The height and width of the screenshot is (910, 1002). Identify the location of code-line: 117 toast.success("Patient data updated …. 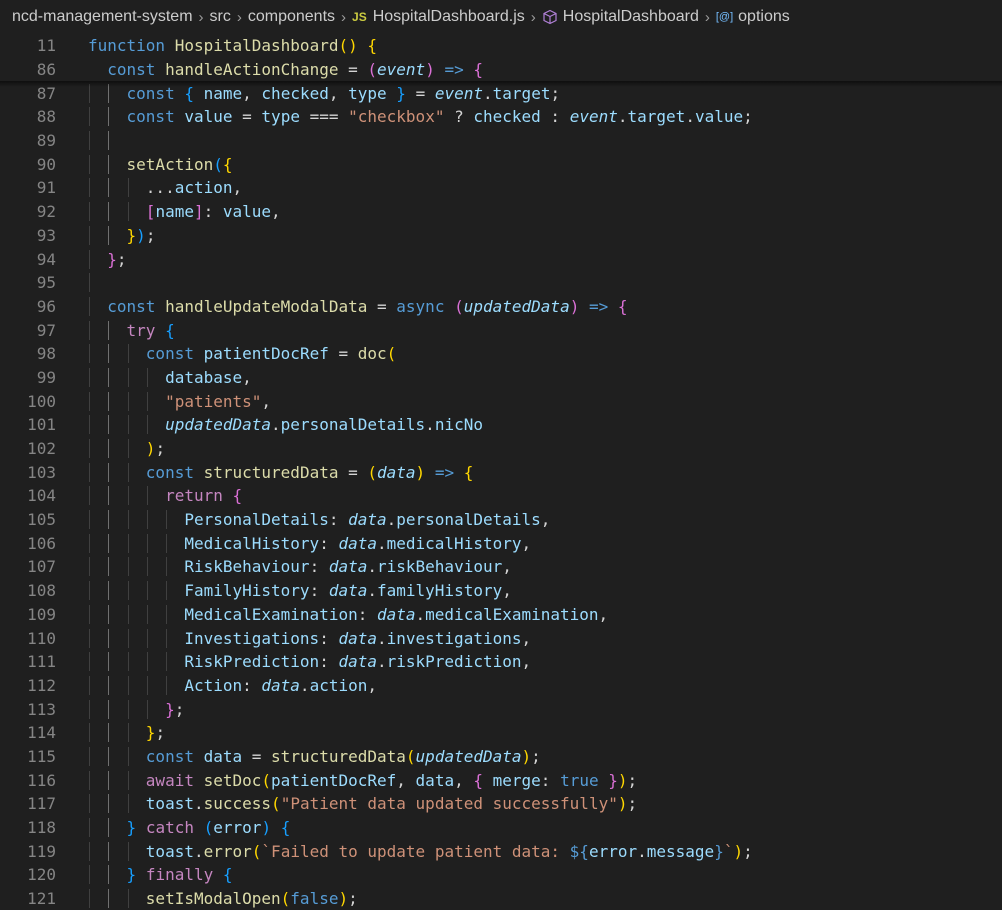
(501, 804).